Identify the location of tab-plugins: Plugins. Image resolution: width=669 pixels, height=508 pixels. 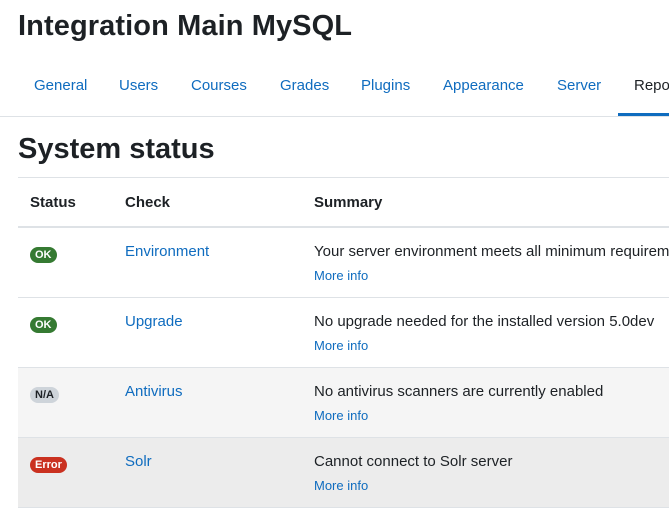
(385, 88).